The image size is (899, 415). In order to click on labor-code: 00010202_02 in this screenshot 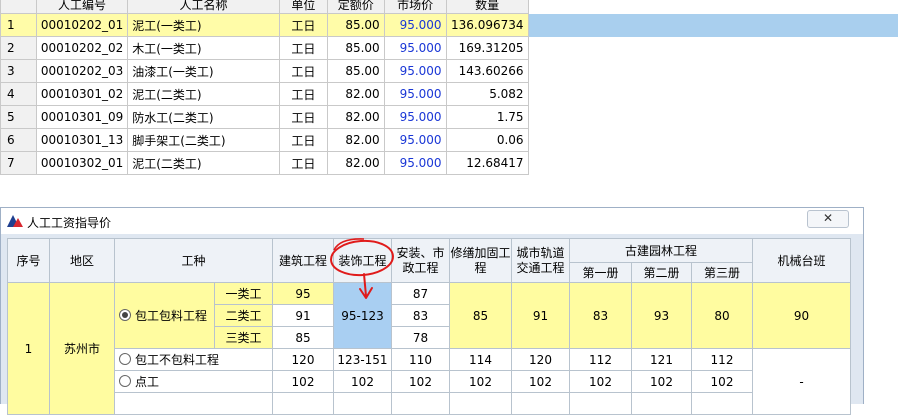, I will do `click(82, 48)`.